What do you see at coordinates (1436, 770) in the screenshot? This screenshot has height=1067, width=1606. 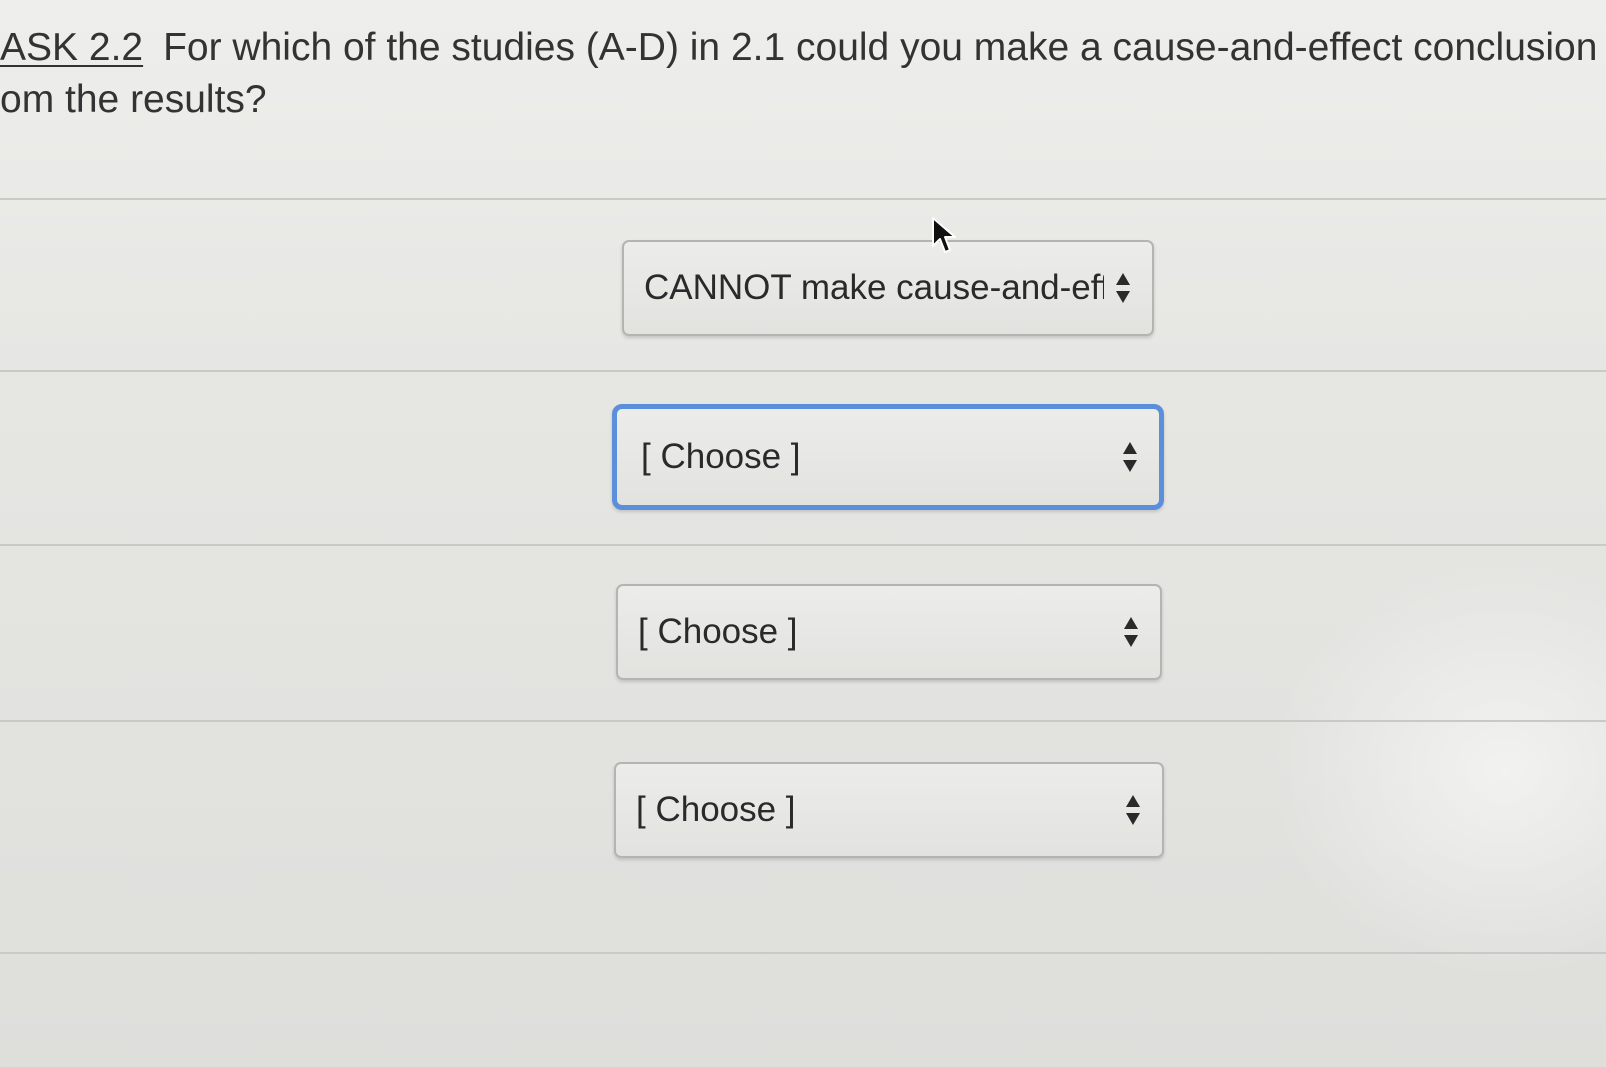 I see `screen-glare` at bounding box center [1436, 770].